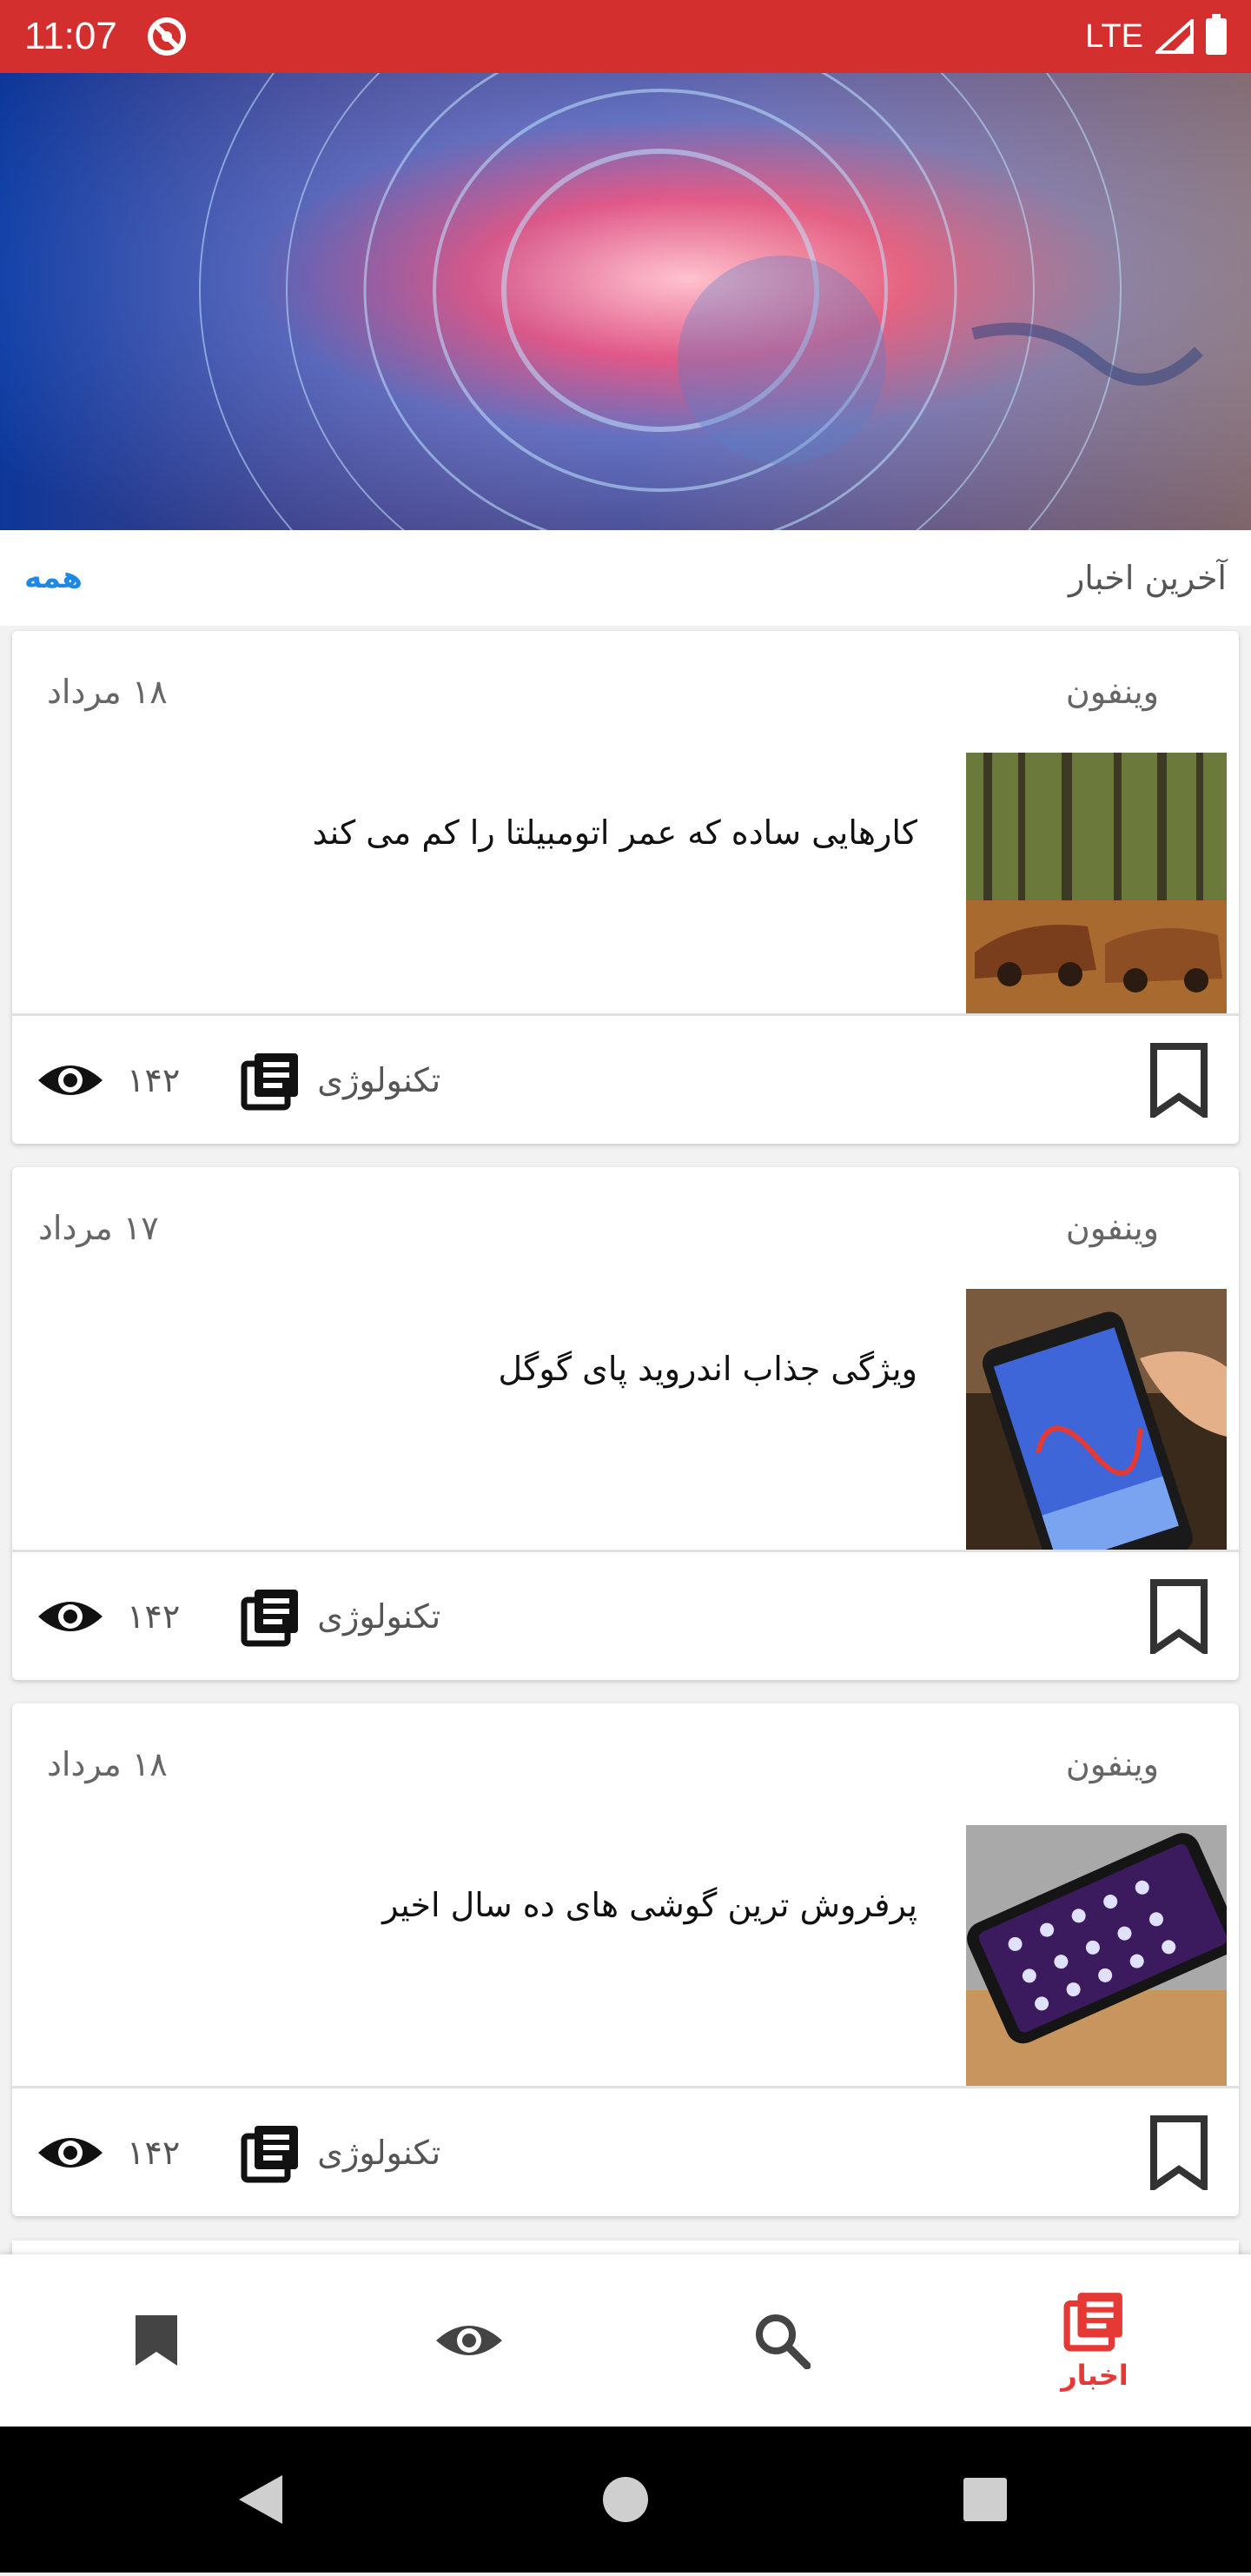 This screenshot has height=2576, width=1251. I want to click on news-title: ویژگی جذاب اندروید پای گوگل, so click(707, 1369).